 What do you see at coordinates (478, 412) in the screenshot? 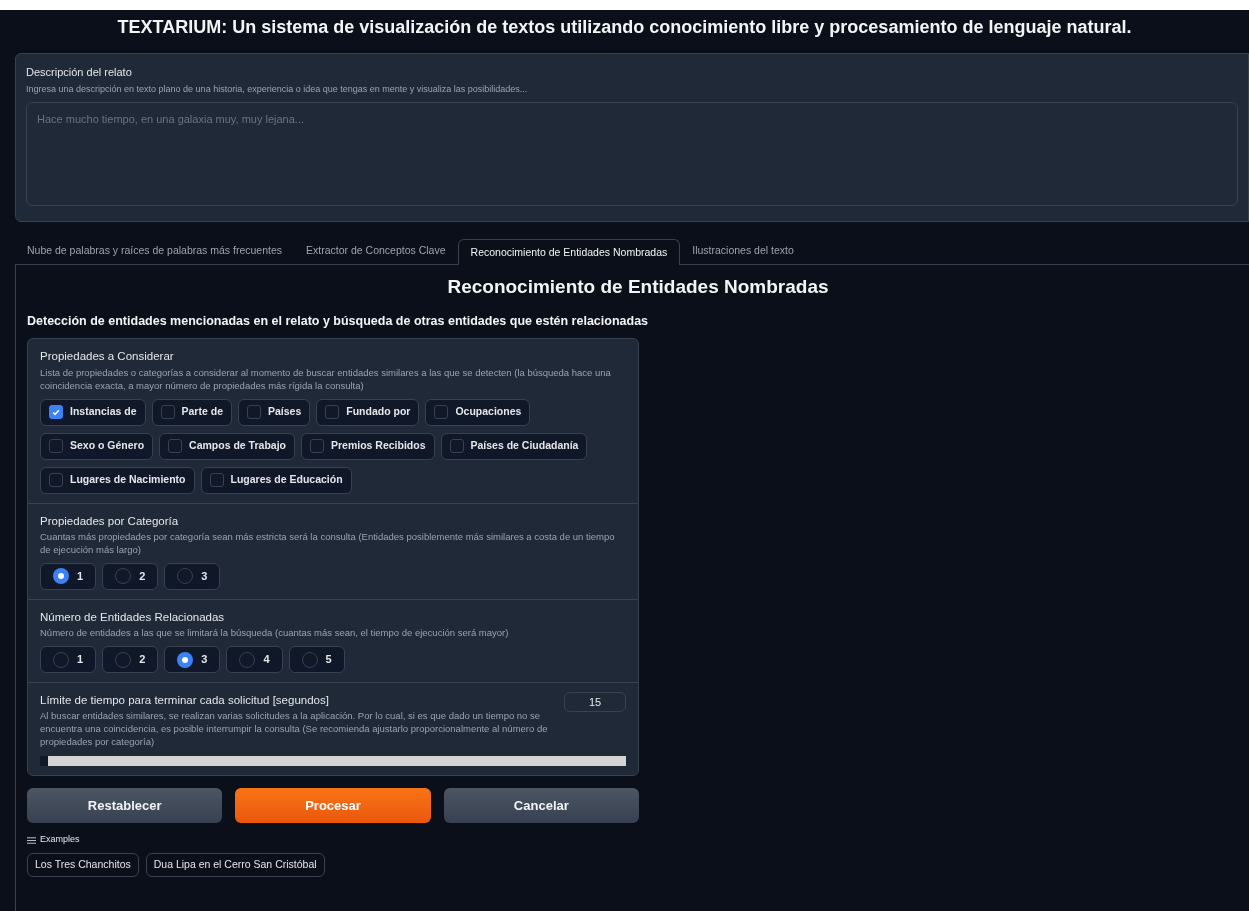
I see `checkbox-option: Ocupaciones` at bounding box center [478, 412].